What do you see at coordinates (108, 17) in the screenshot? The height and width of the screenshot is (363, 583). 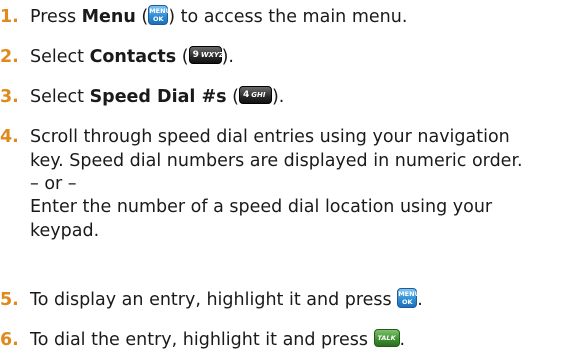 I see `menu-label: Menu` at bounding box center [108, 17].